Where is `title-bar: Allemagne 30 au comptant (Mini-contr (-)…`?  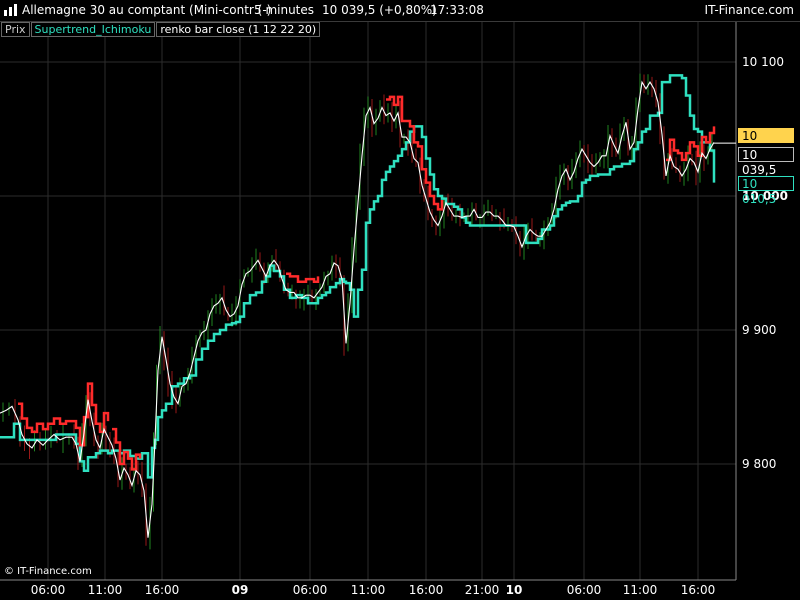
title-bar: Allemagne 30 au comptant (Mini-contr (-)… is located at coordinates (400, 11).